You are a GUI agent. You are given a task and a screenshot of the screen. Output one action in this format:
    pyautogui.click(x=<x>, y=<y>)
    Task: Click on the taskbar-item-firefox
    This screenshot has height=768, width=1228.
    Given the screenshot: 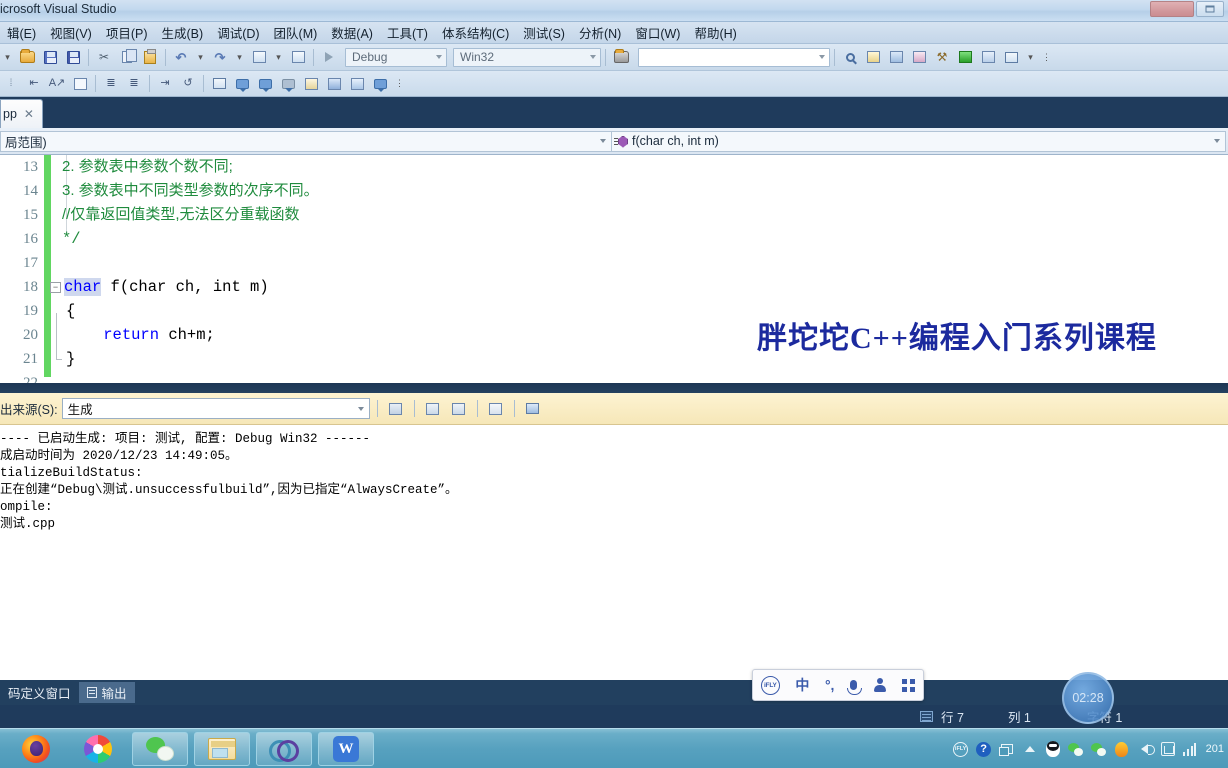 What is the action you would take?
    pyautogui.click(x=36, y=749)
    